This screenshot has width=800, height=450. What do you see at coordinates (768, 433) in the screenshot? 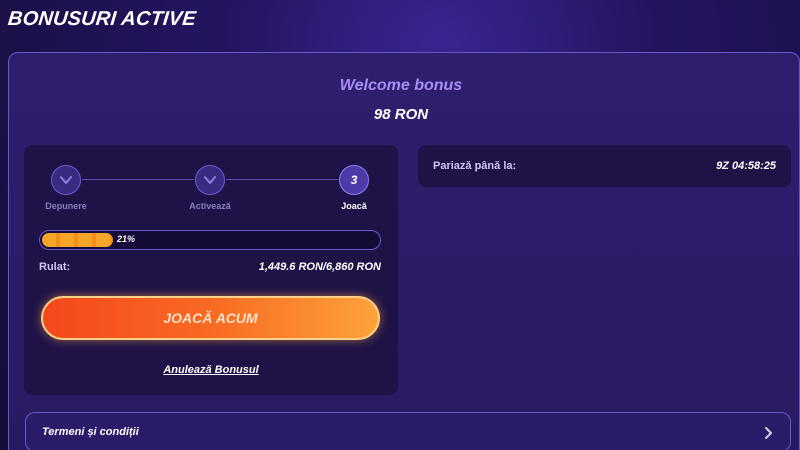
I see `chevron-right-icon` at bounding box center [768, 433].